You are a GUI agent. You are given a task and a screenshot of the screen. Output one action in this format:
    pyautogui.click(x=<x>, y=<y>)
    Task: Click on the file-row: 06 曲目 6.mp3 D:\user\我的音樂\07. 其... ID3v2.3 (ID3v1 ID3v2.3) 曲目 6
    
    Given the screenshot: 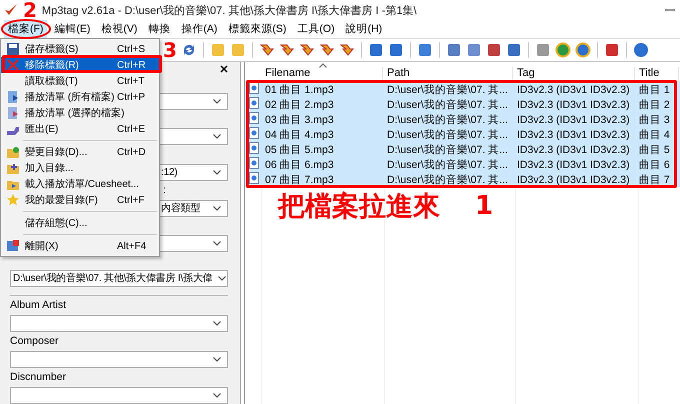 What is the action you would take?
    pyautogui.click(x=462, y=164)
    